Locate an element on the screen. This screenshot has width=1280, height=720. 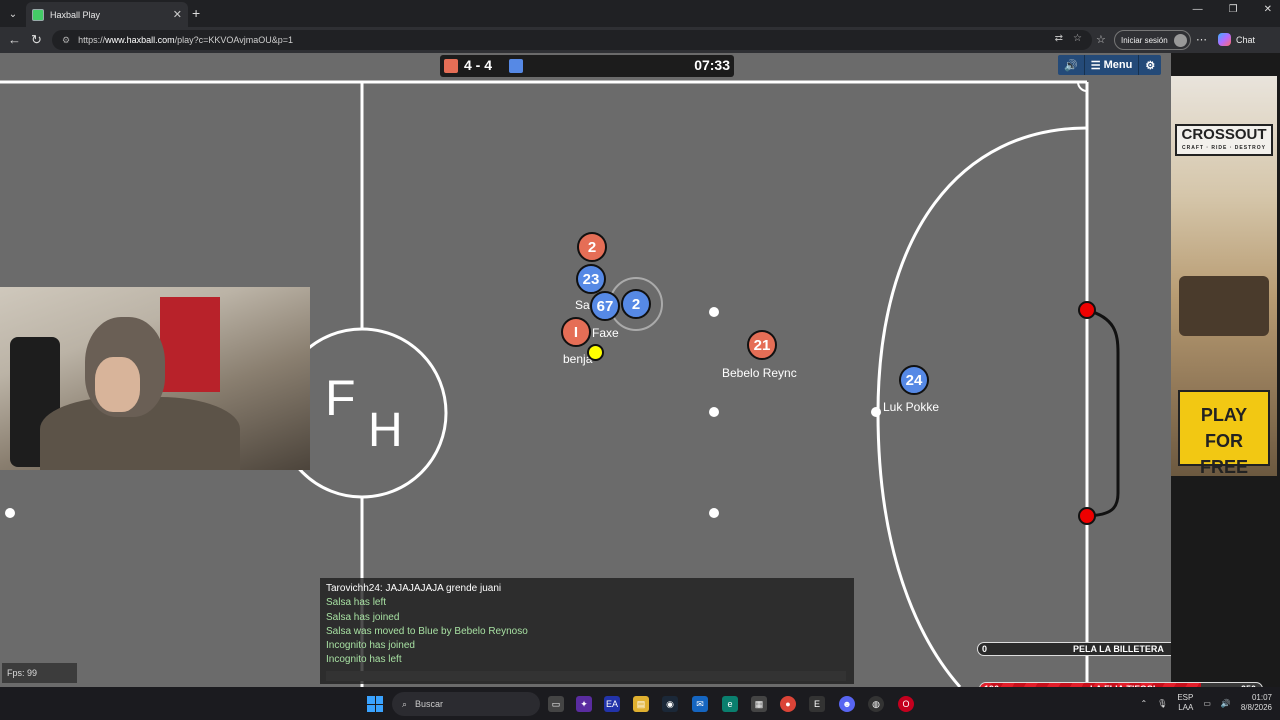
clock: 01:07 8/8/2026 is located at coordinates (1256, 703).